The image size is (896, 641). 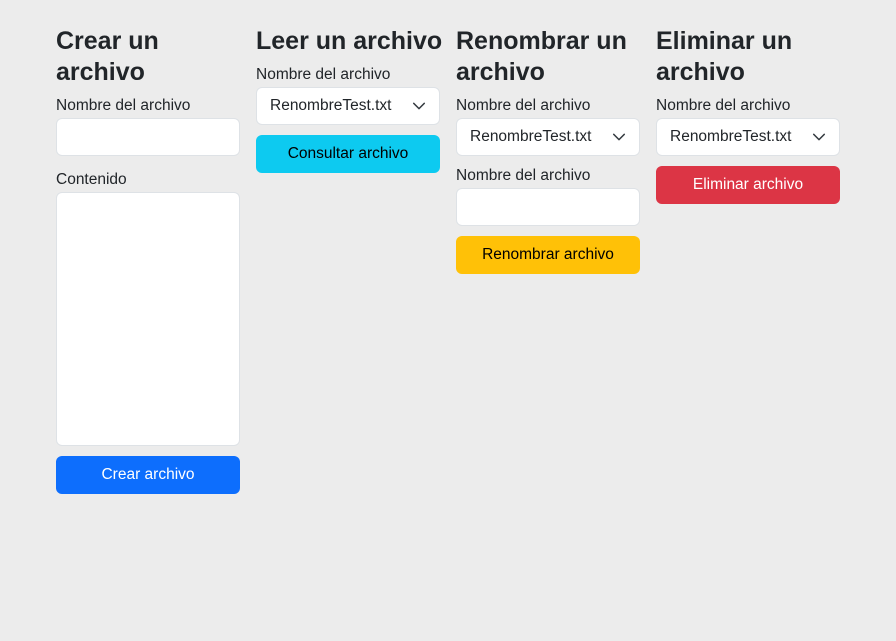 What do you see at coordinates (148, 319) in the screenshot?
I see `content-textarea` at bounding box center [148, 319].